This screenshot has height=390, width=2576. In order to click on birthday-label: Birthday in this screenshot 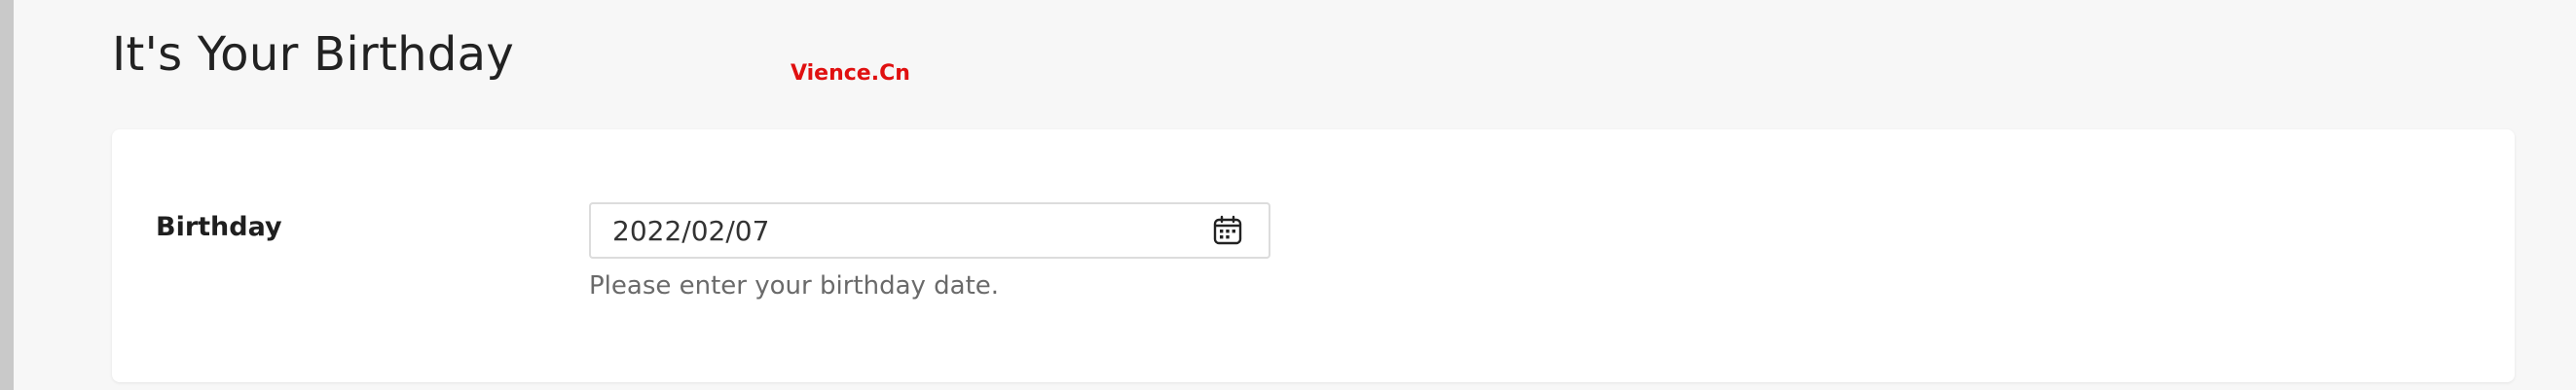, I will do `click(219, 227)`.